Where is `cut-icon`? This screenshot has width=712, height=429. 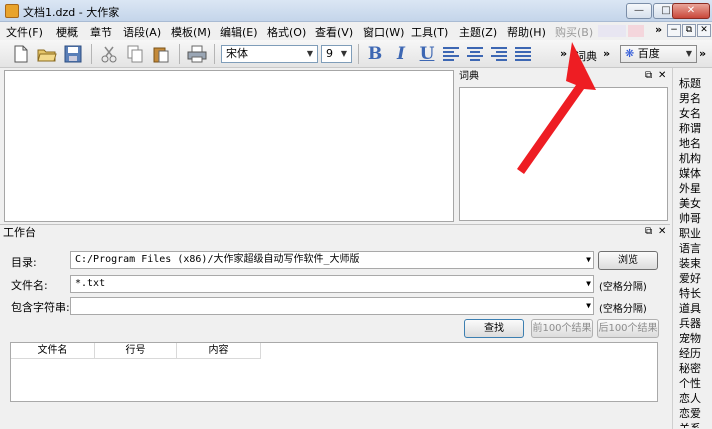 cut-icon is located at coordinates (109, 54).